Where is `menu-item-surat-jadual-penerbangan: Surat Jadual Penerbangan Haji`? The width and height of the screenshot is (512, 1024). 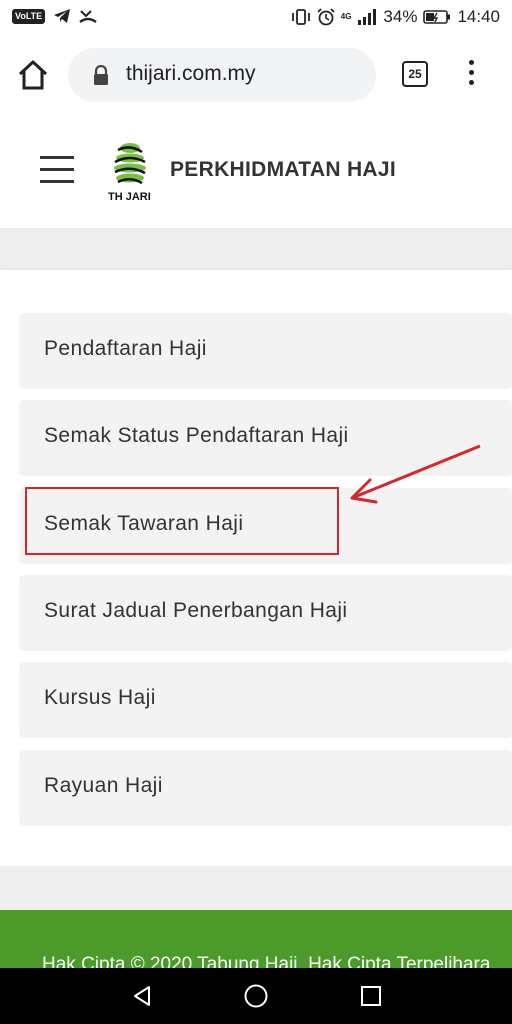
menu-item-surat-jadual-penerbangan: Surat Jadual Penerbangan Haji is located at coordinates (266, 612).